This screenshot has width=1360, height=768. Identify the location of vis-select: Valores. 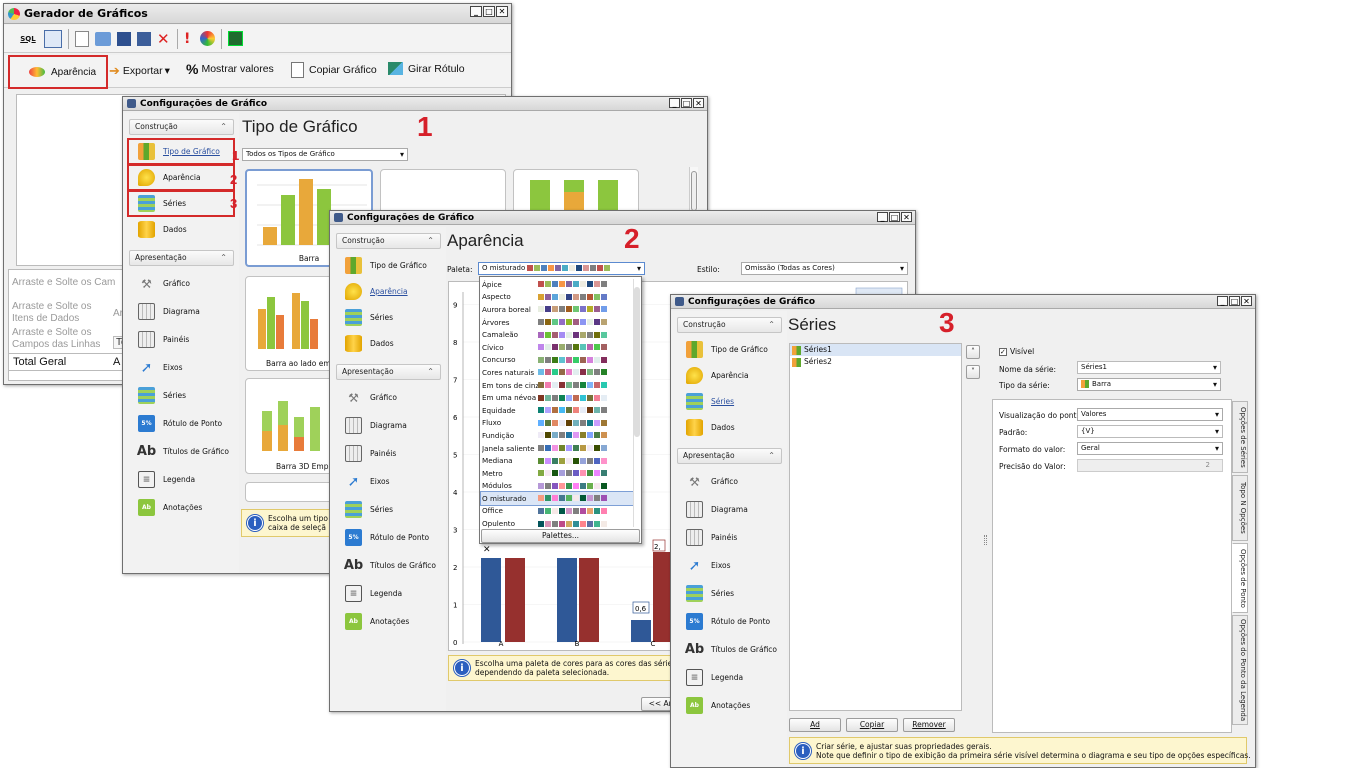
(1150, 414).